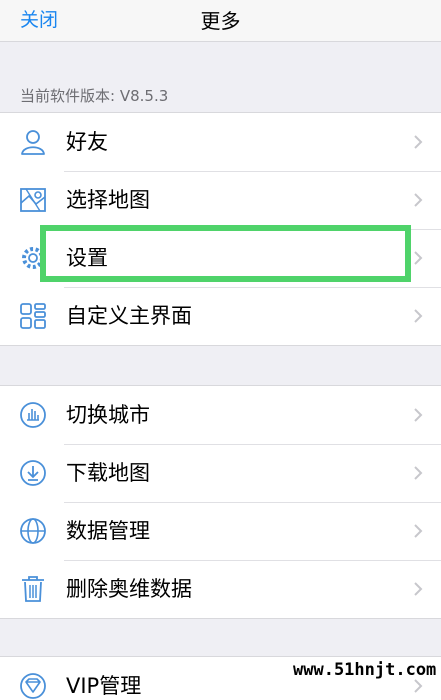 This screenshot has height=700, width=441. I want to click on navigation-bar: 关闭 更多, so click(220, 21).